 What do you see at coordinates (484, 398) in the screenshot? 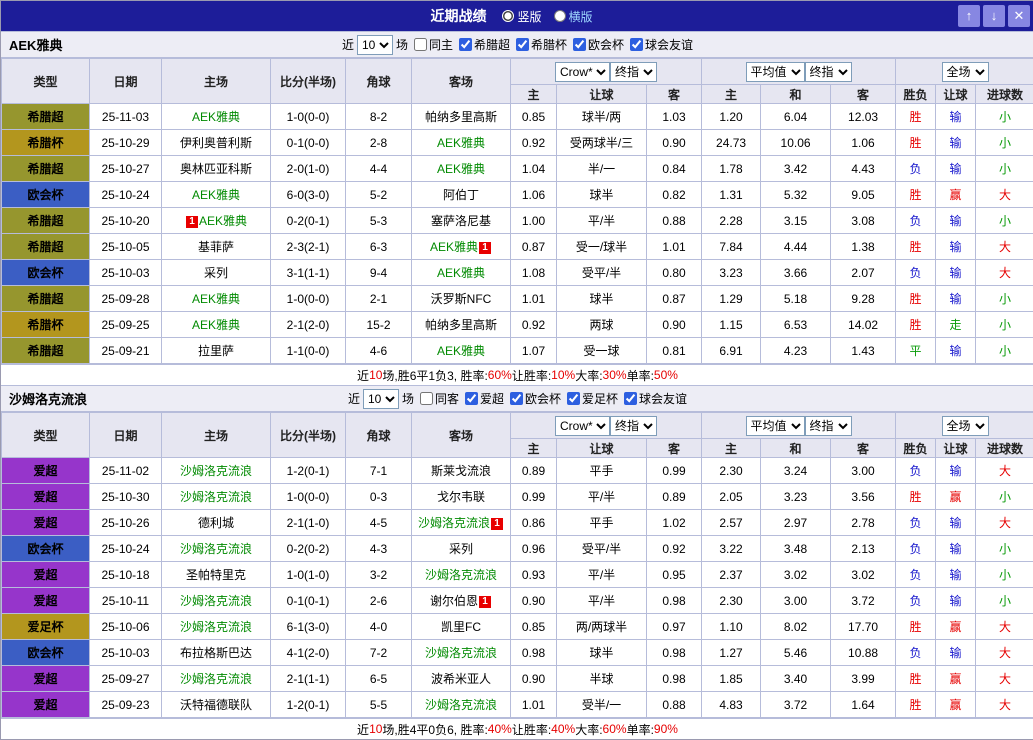
I see `league-filter: 爱超` at bounding box center [484, 398].